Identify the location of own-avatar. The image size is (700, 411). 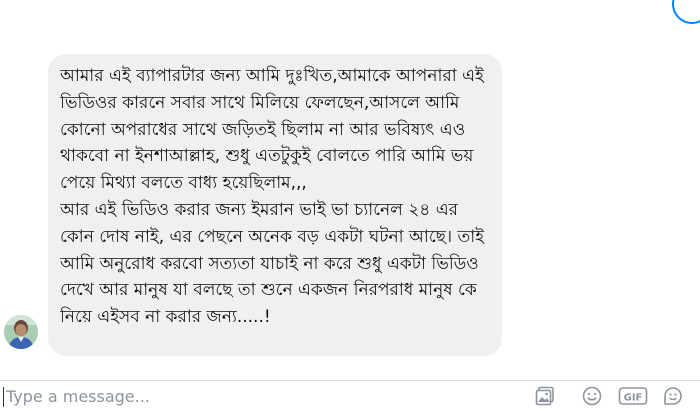
(686, 12).